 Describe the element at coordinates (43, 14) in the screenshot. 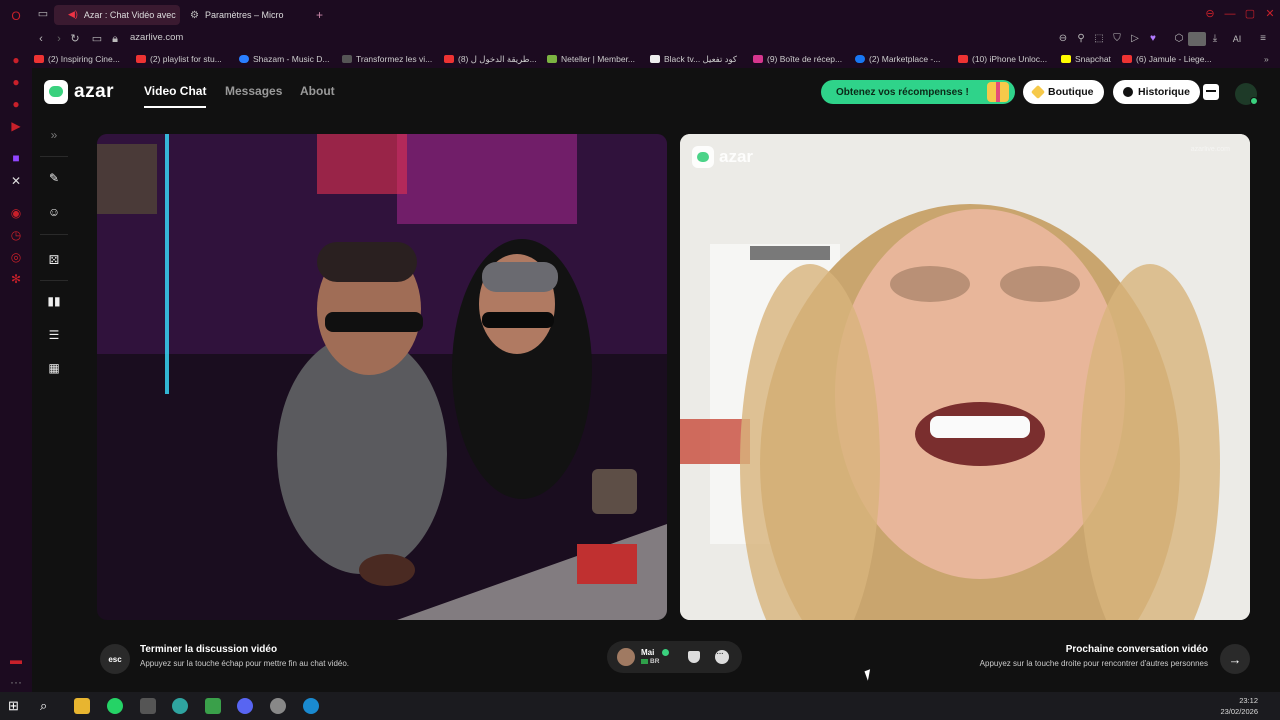

I see `tab-menu-icon: ▭` at that location.